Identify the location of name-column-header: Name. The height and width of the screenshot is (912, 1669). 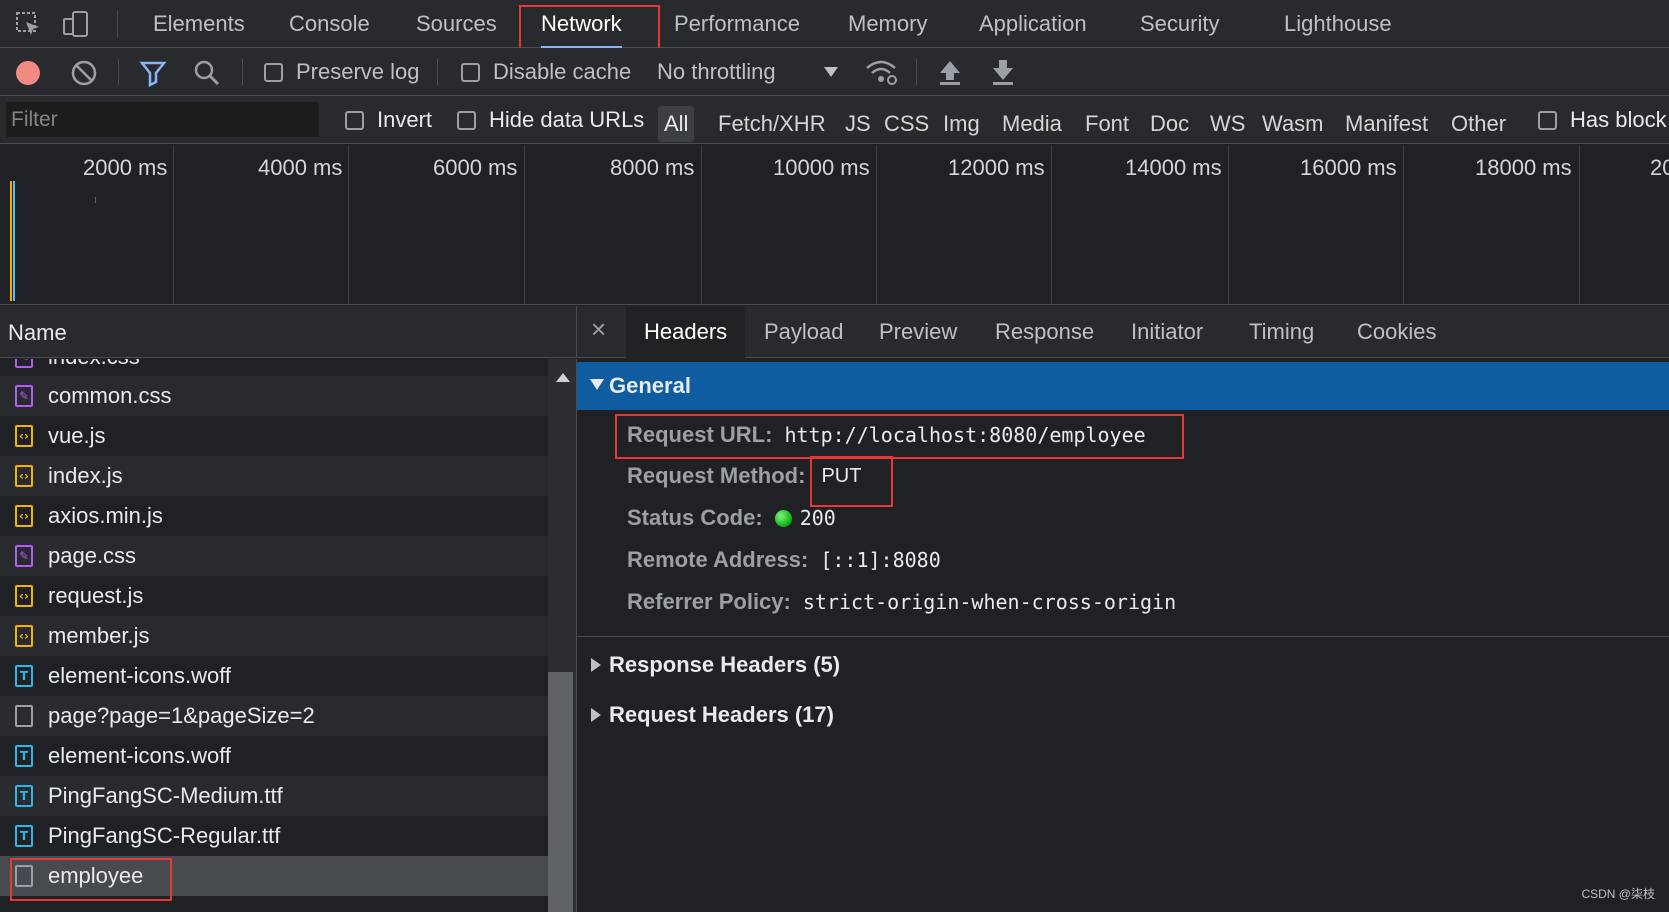
(288, 332).